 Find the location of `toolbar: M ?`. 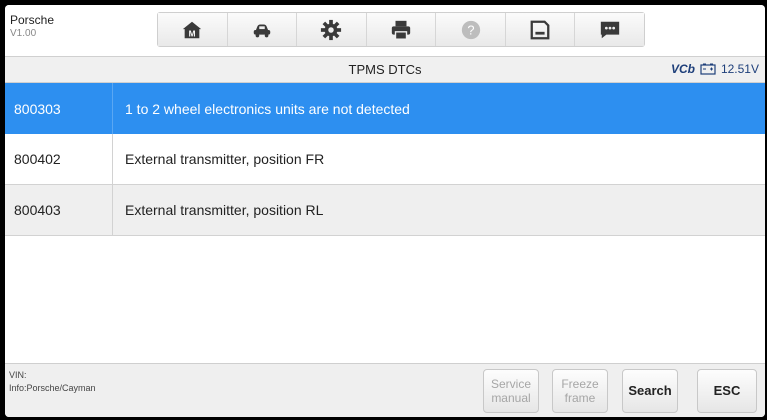

toolbar: M ? is located at coordinates (401, 29).